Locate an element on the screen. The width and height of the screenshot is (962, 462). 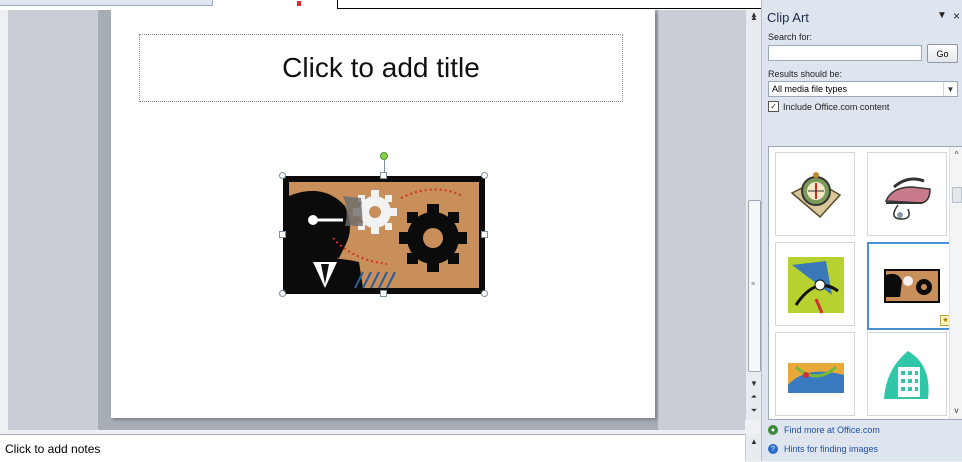
help-icon: ? is located at coordinates (773, 449).